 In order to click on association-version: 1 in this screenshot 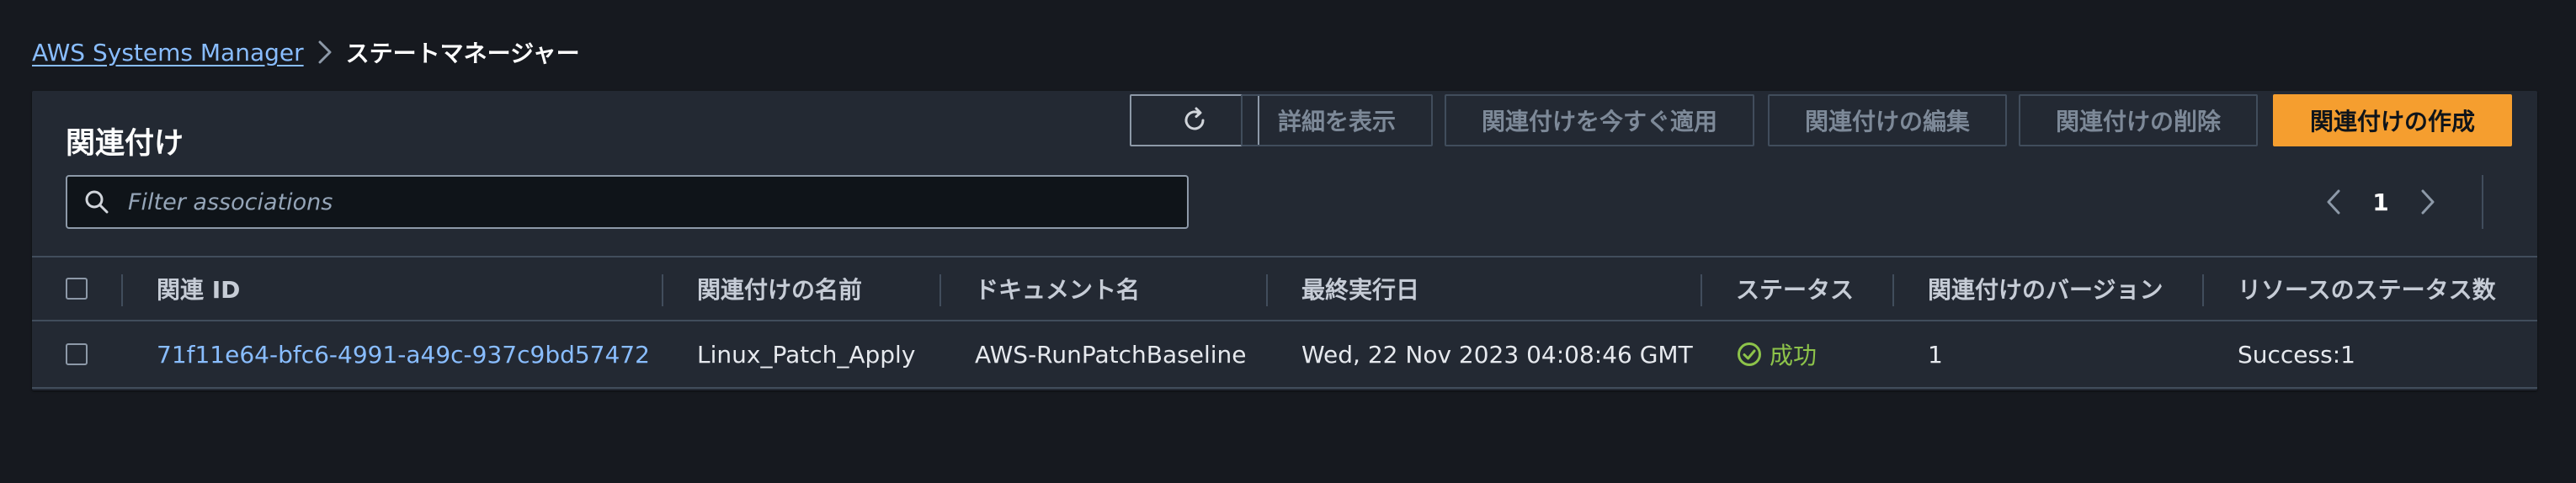, I will do `click(1936, 354)`.